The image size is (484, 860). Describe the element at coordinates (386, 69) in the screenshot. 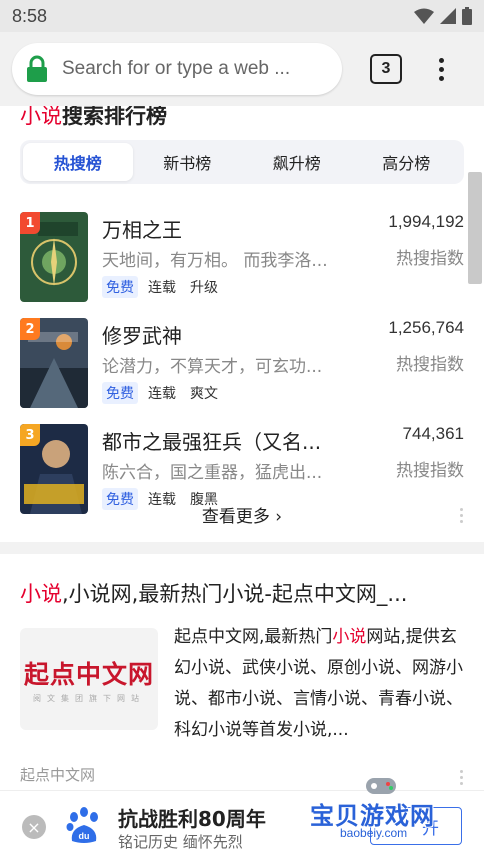

I see `tab-switcher-button: 3` at that location.